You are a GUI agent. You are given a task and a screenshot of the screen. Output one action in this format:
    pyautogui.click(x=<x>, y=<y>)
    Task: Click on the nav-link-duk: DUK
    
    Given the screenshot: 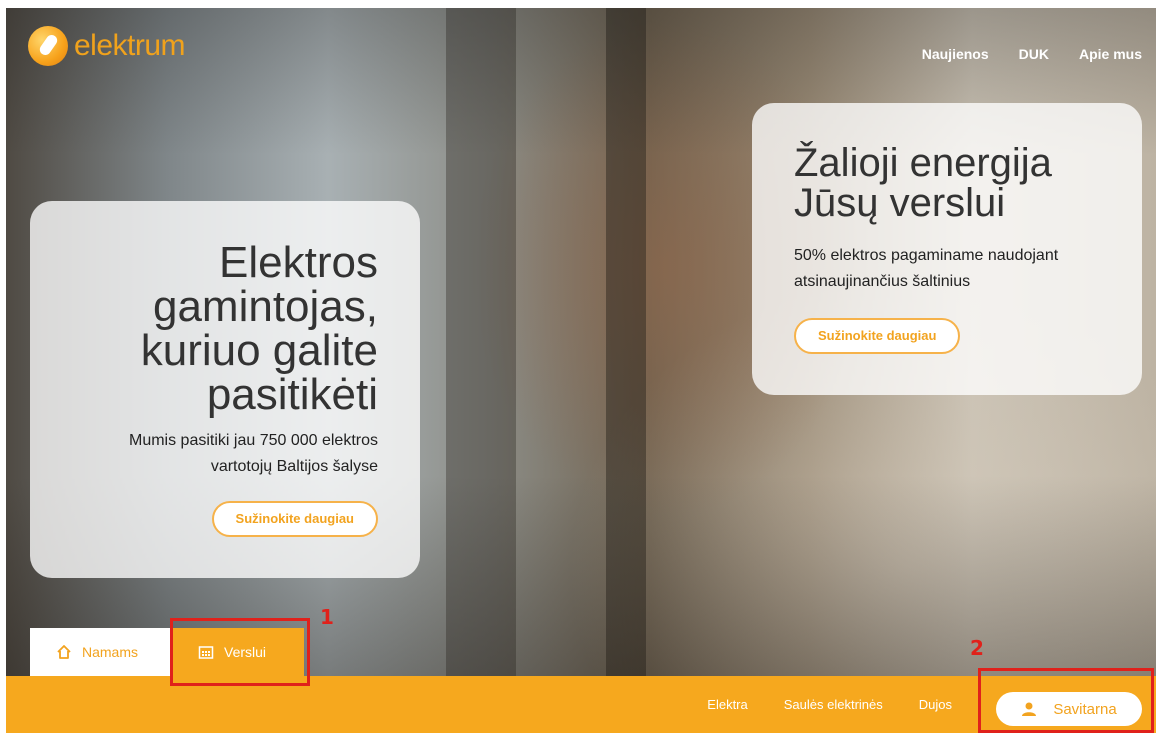 What is the action you would take?
    pyautogui.click(x=1034, y=54)
    